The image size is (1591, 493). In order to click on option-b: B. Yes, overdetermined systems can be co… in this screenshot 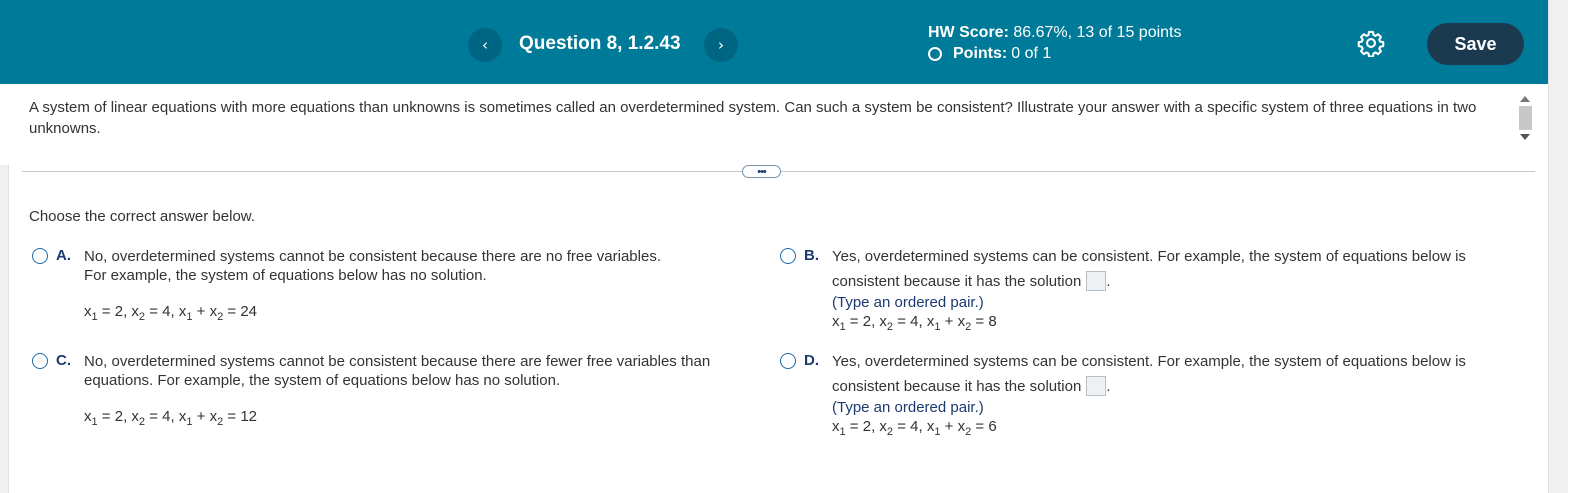, I will do `click(1150, 292)`.